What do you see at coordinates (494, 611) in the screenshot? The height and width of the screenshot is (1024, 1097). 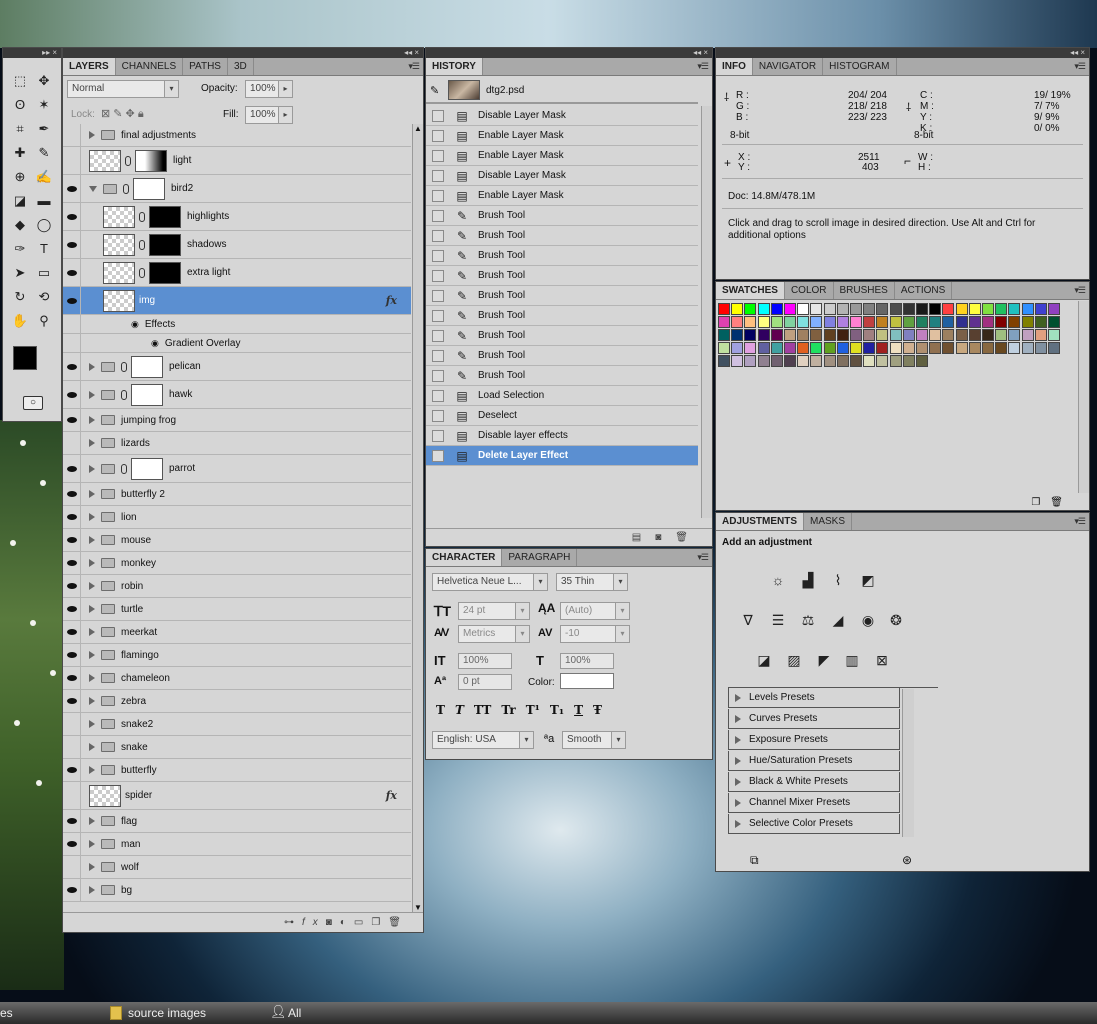 I see `font-size-field: 24 pt ▾` at bounding box center [494, 611].